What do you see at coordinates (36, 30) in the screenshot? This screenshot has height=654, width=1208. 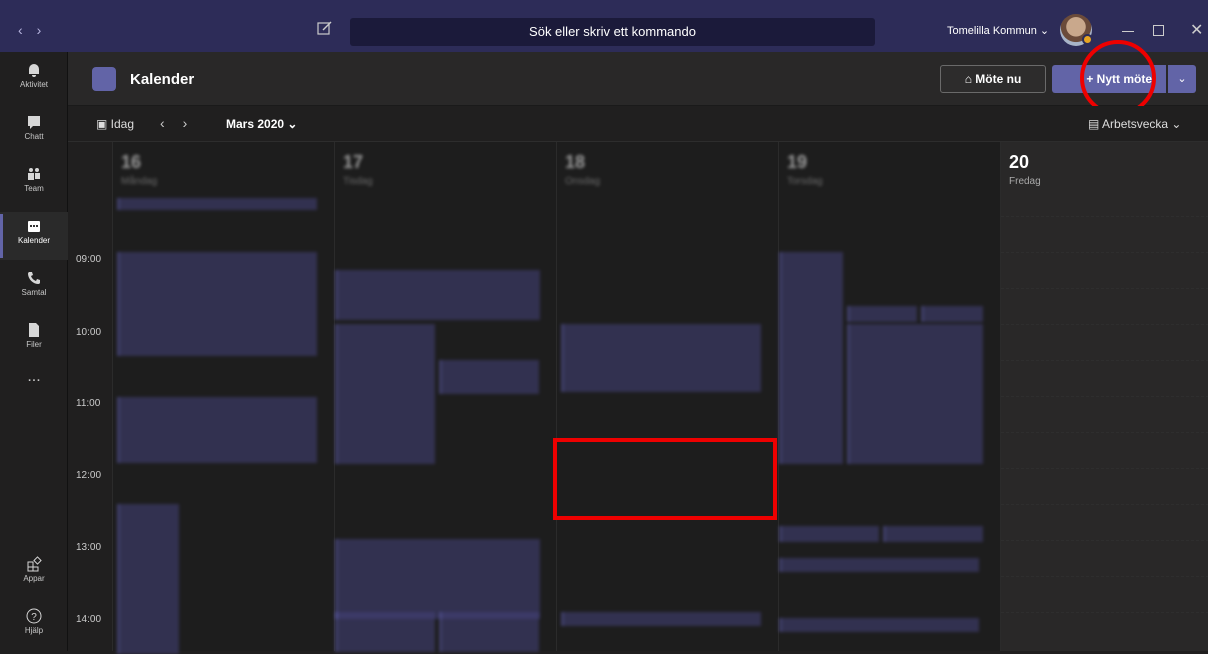 I see `history-nav: ‹›` at bounding box center [36, 30].